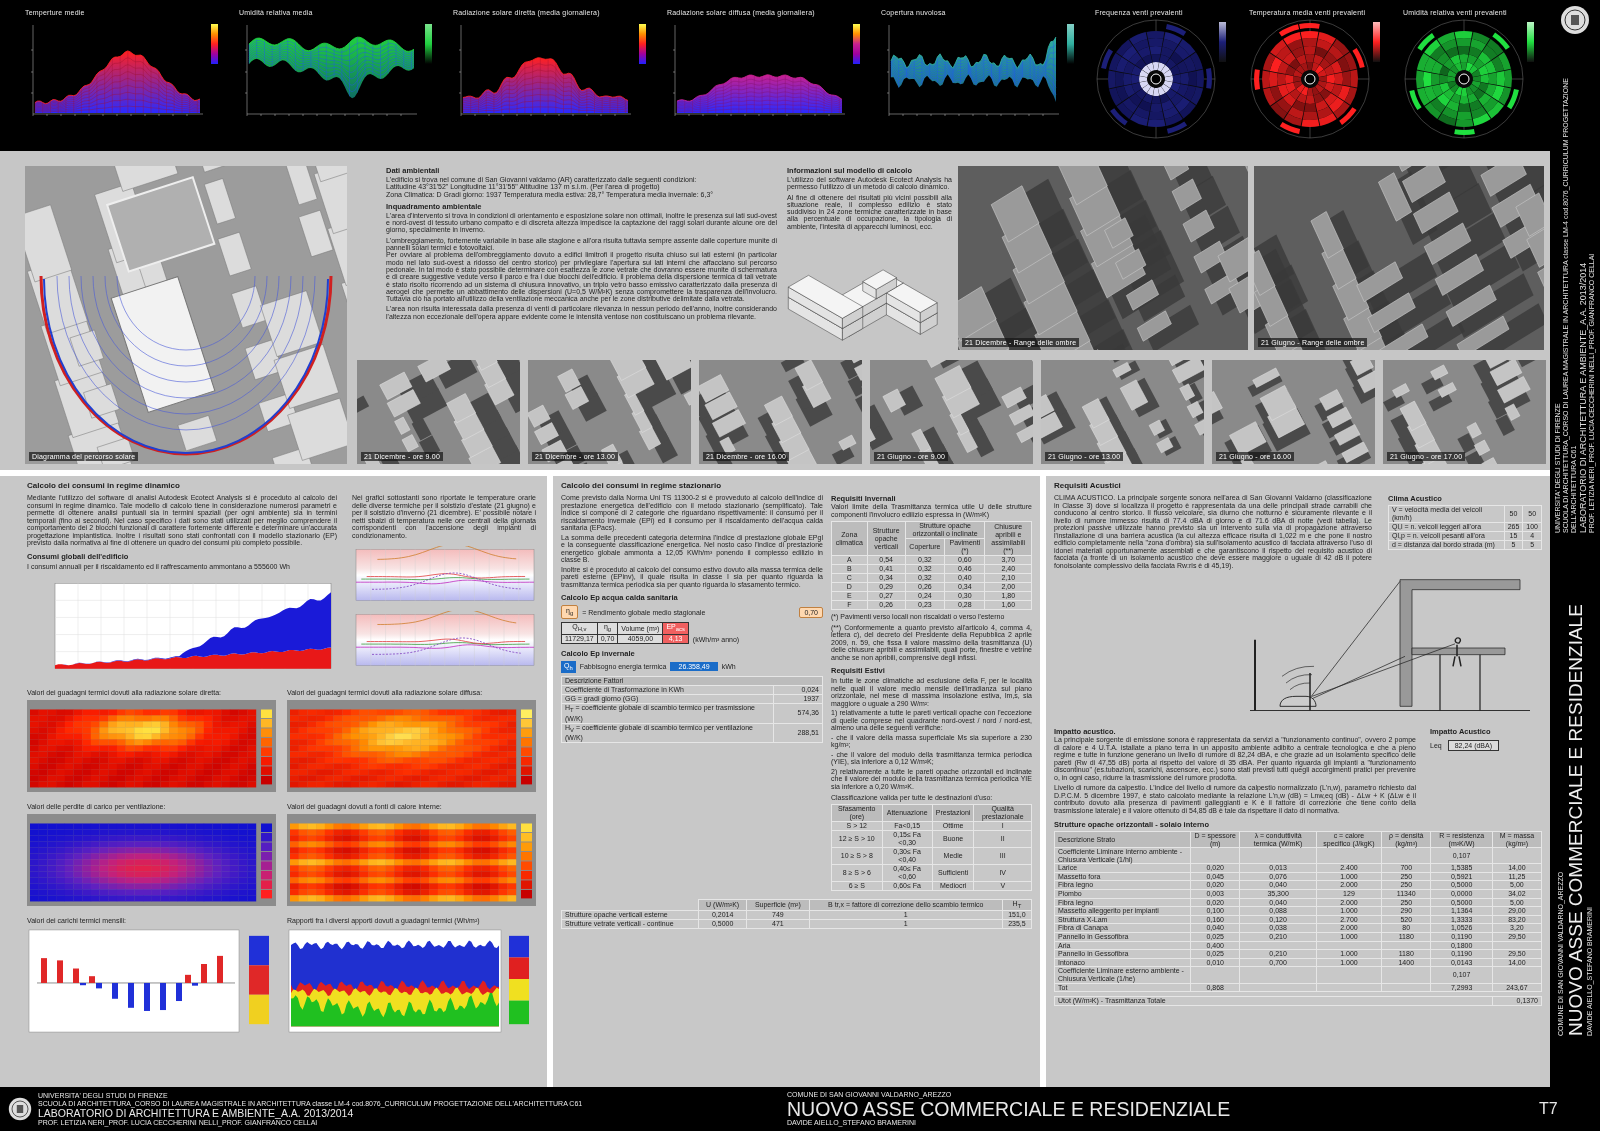  What do you see at coordinates (1088, 486) in the screenshot?
I see `section-heading: Requisiti Acustici` at bounding box center [1088, 486].